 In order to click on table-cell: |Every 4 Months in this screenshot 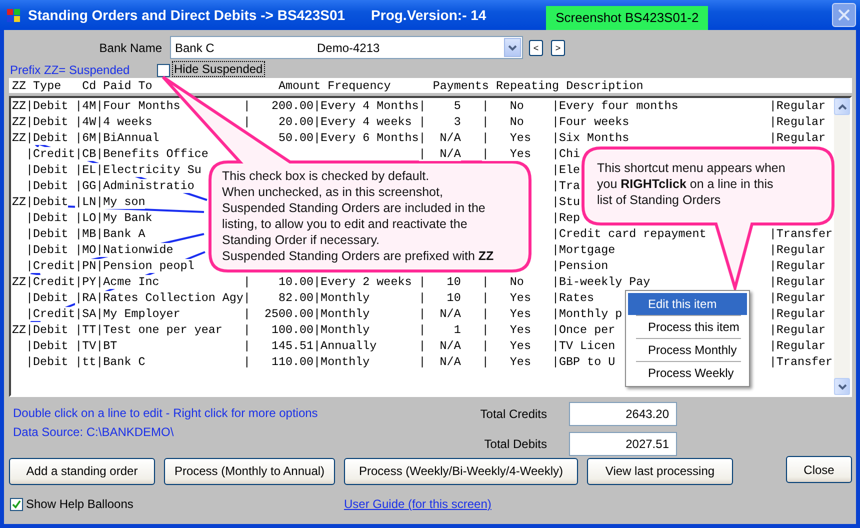, I will do `click(366, 106)`.